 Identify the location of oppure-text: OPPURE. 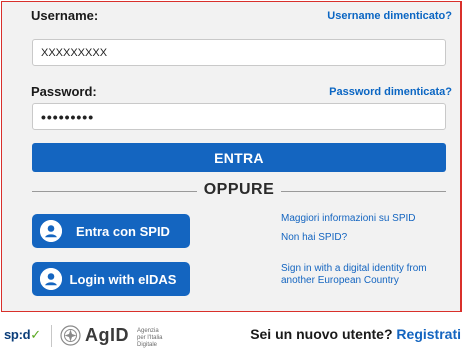
(239, 189).